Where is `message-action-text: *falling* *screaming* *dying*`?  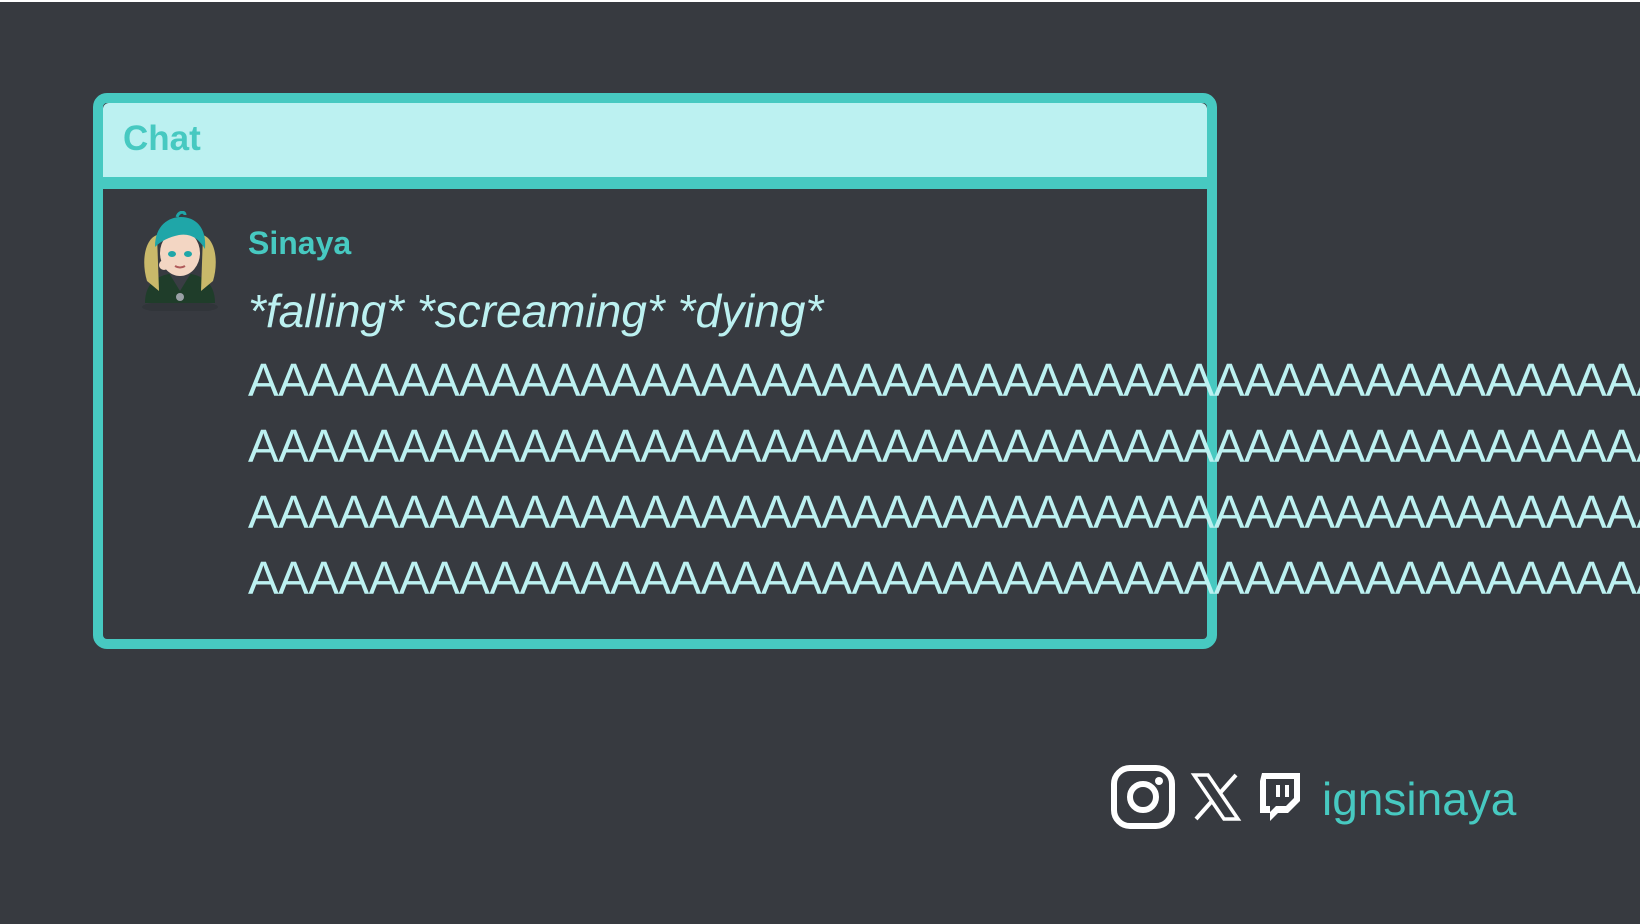 message-action-text: *falling* *screaming* *dying* is located at coordinates (536, 311).